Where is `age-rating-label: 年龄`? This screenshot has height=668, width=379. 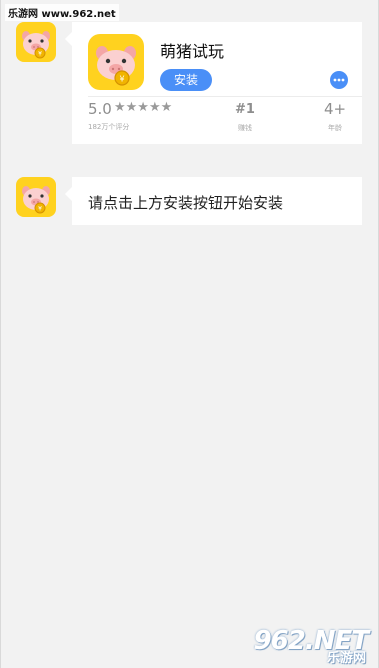
age-rating-label: 年龄 is located at coordinates (335, 128).